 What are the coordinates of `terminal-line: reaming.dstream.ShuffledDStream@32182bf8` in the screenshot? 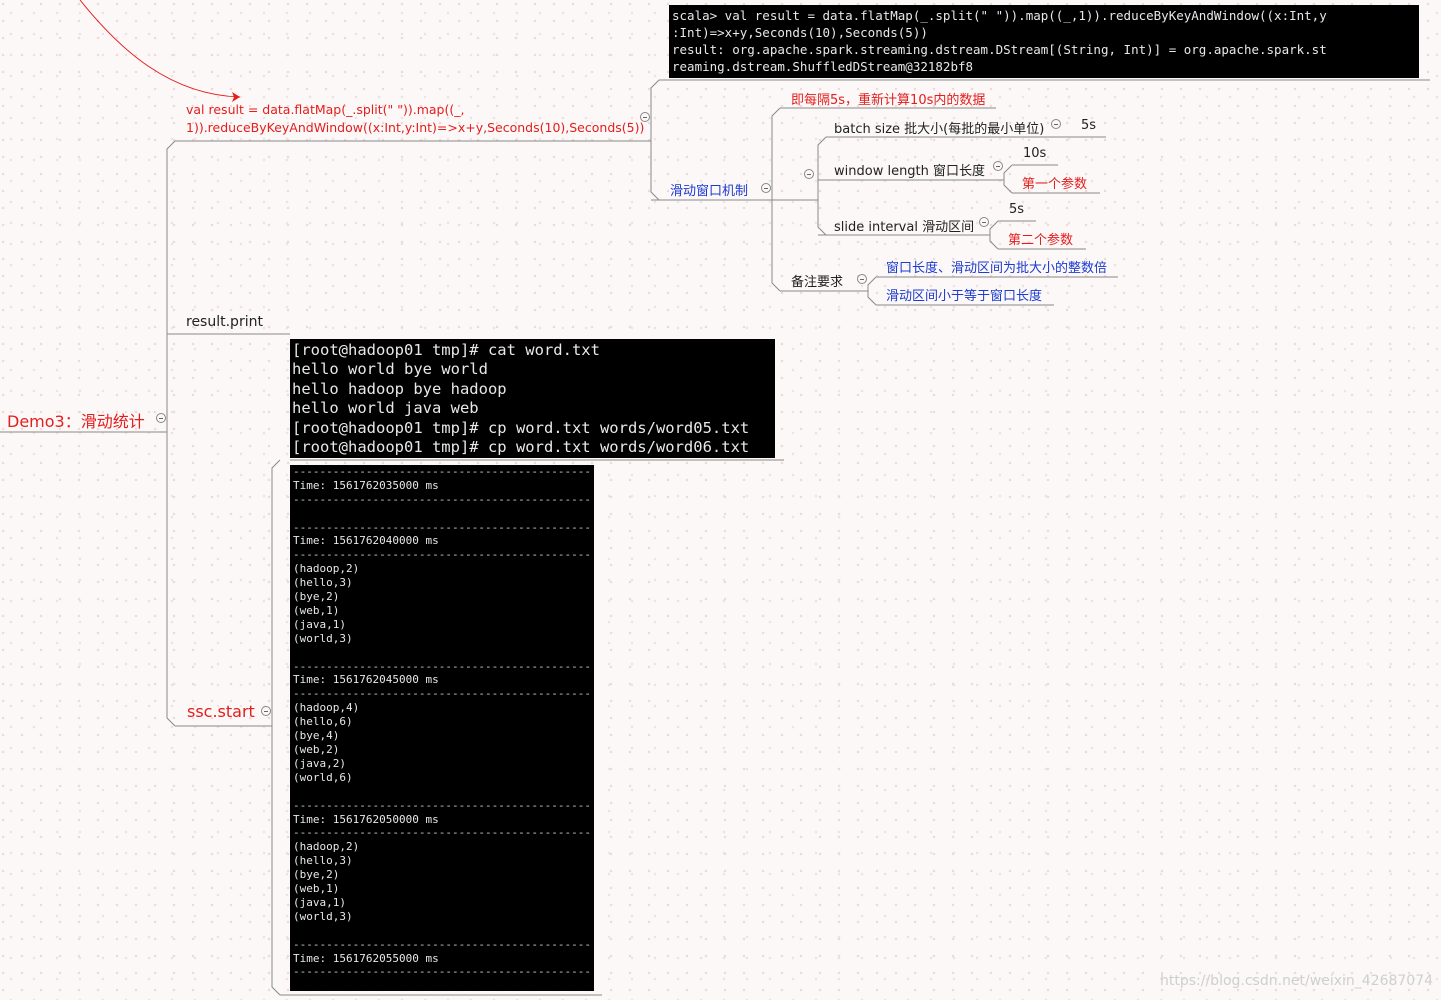 It's located at (823, 66).